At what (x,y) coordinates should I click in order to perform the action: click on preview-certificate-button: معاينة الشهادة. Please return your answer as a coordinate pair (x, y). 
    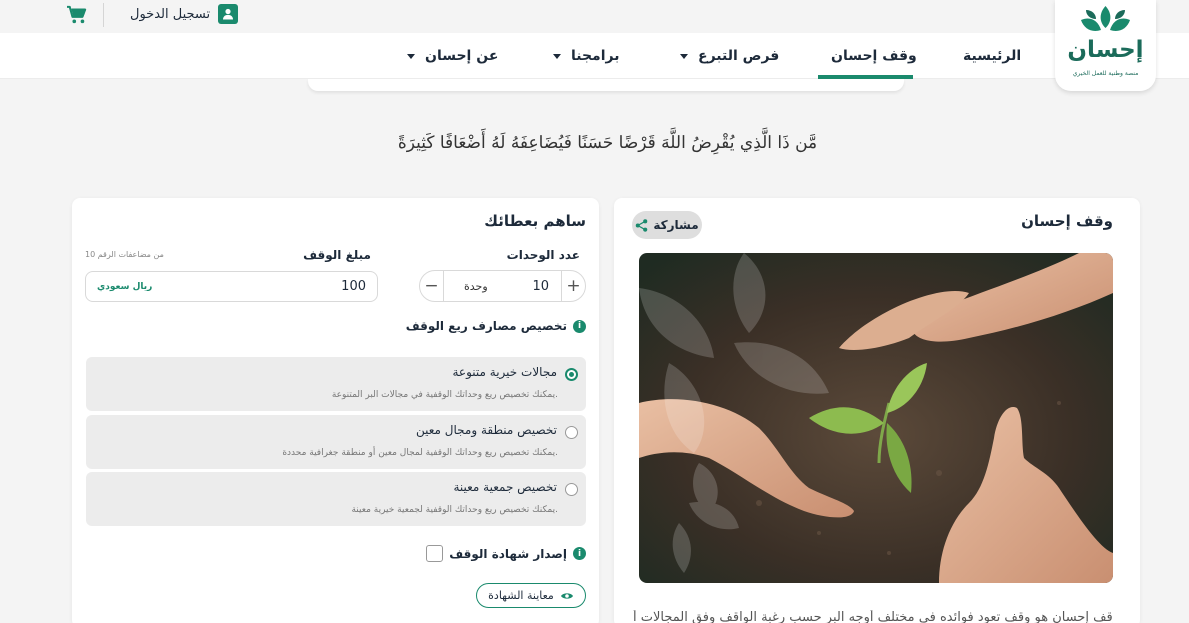
    Looking at the image, I should click on (531, 595).